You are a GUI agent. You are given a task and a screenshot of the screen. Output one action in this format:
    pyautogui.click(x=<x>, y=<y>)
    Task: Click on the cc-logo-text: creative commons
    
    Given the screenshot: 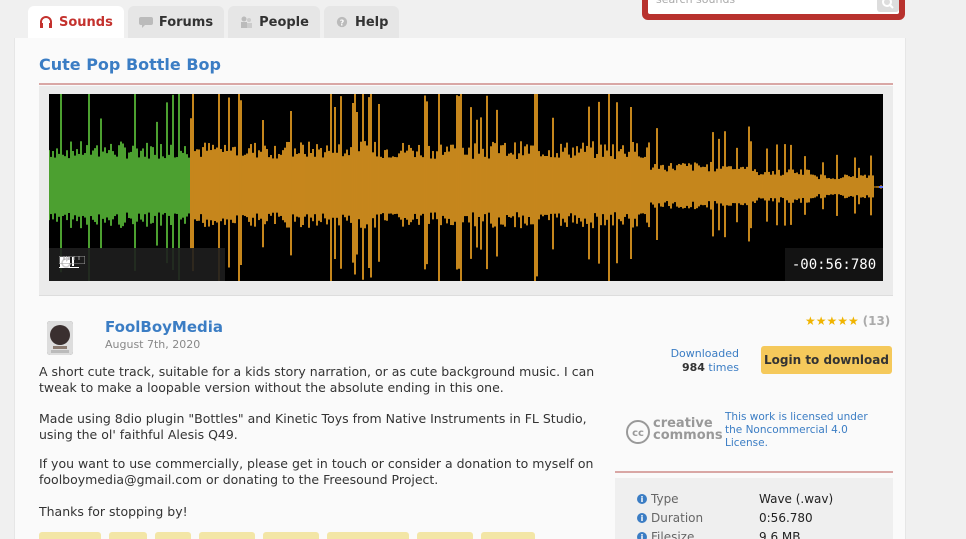 What is the action you would take?
    pyautogui.click(x=688, y=429)
    